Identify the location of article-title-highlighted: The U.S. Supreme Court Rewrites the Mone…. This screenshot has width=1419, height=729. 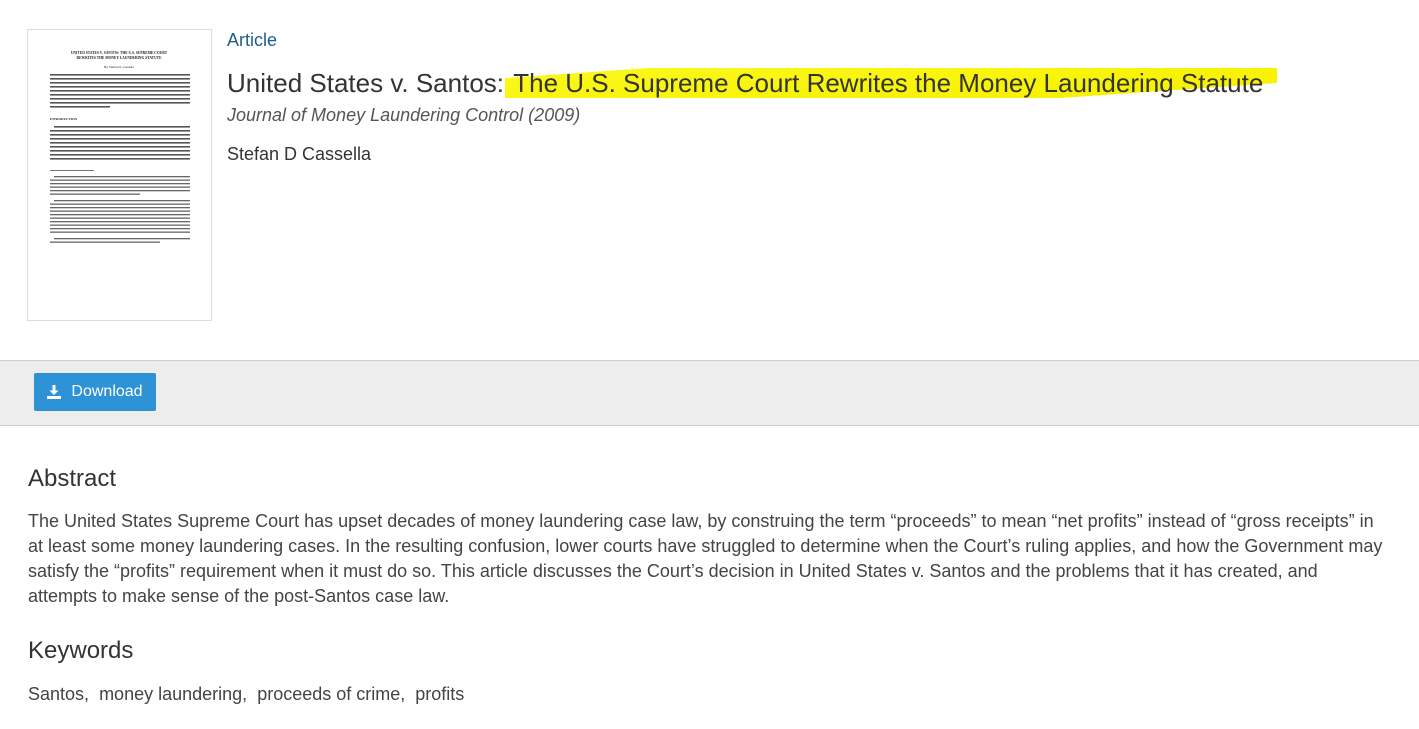
(891, 83).